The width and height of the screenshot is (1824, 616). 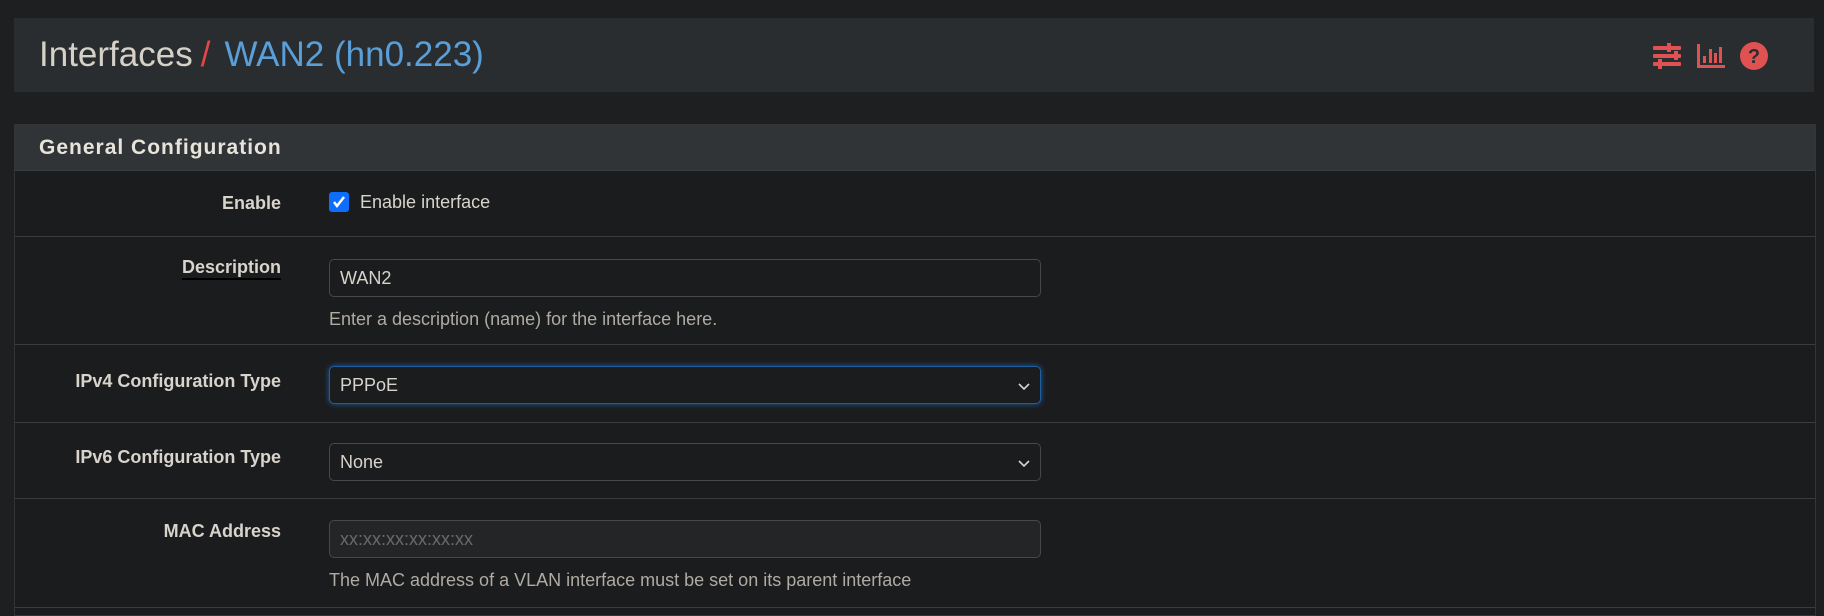 What do you see at coordinates (353, 54) in the screenshot?
I see `breadcrumb-current: WAN2 (hn0.223)` at bounding box center [353, 54].